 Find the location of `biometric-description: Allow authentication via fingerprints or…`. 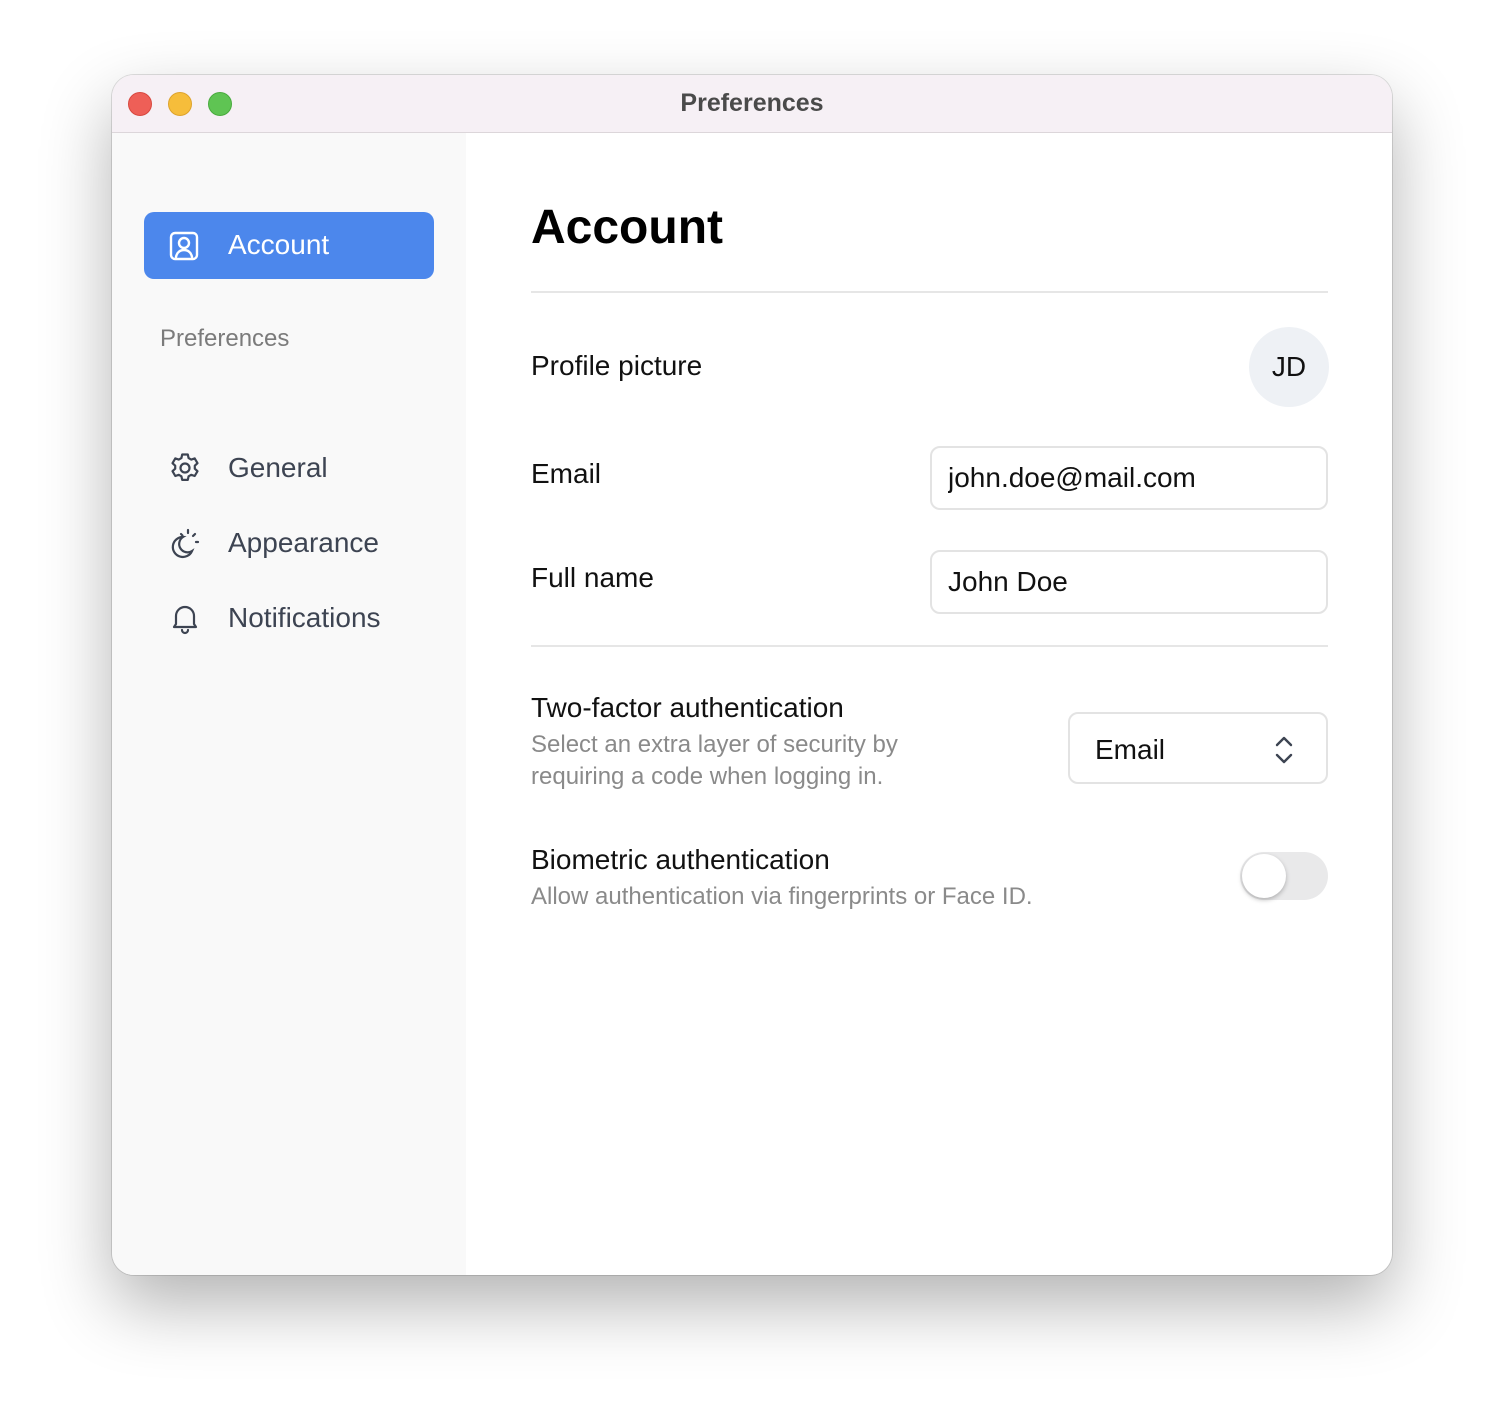

biometric-description: Allow authentication via fingerprints or… is located at coordinates (782, 896).